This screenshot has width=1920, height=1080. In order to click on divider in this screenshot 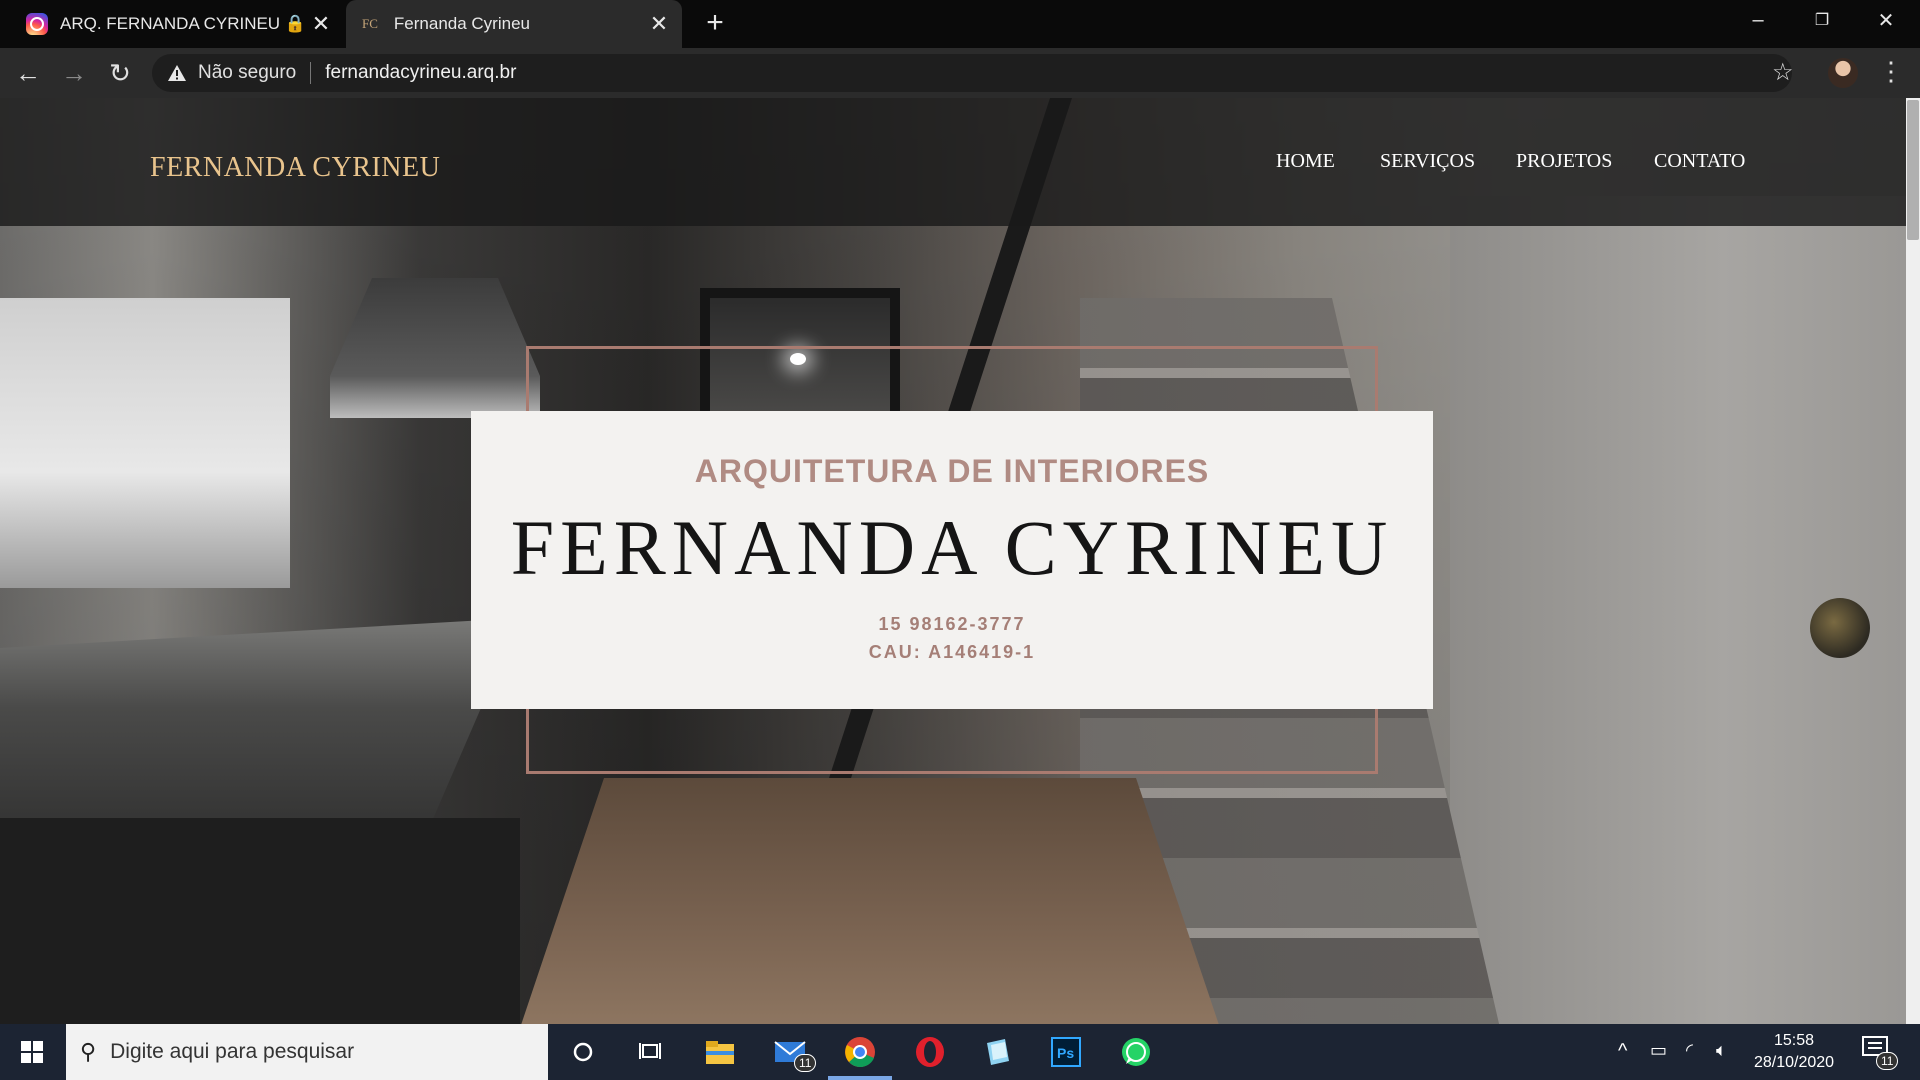, I will do `click(311, 73)`.